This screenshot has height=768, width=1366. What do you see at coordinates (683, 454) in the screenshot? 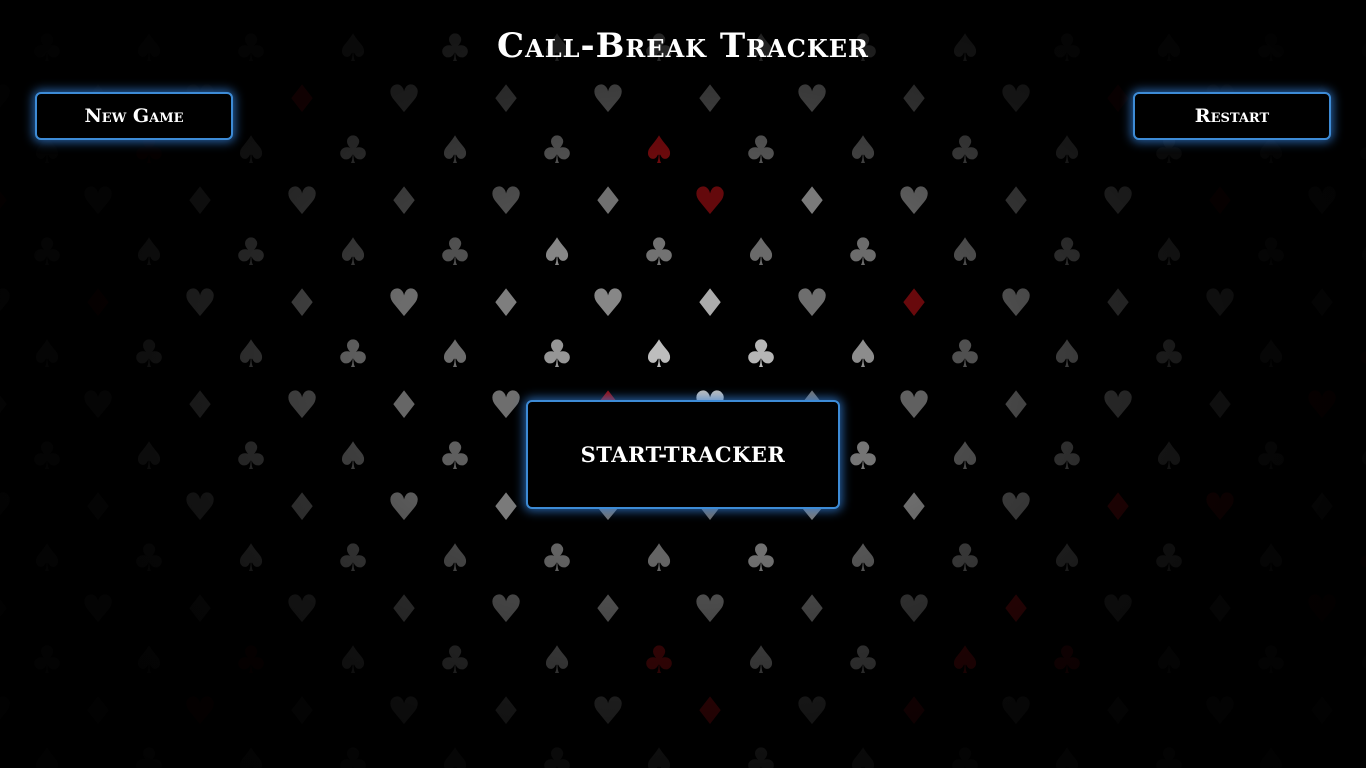
I see `start-tracker-button: START-TRACKER` at bounding box center [683, 454].